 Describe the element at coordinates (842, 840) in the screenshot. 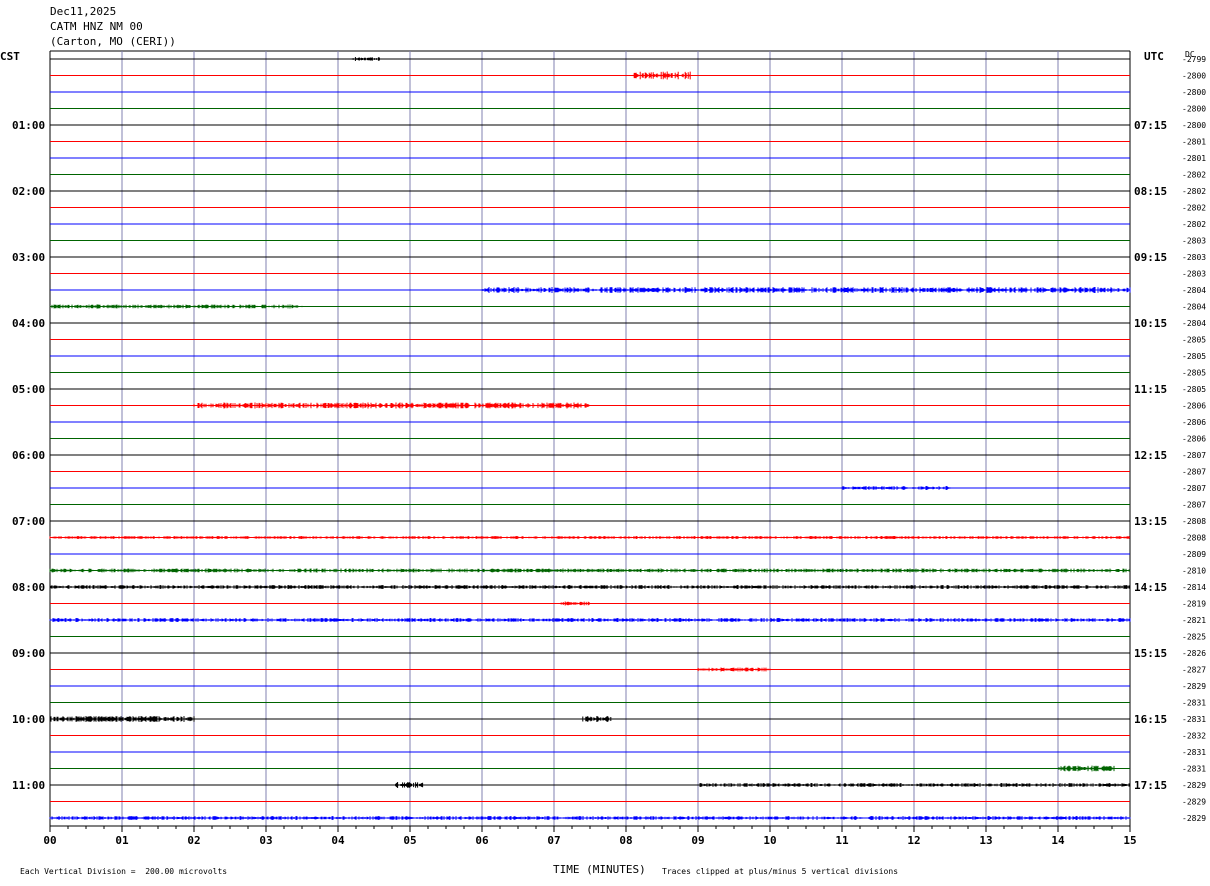

I see `x-tick-label: 11` at that location.